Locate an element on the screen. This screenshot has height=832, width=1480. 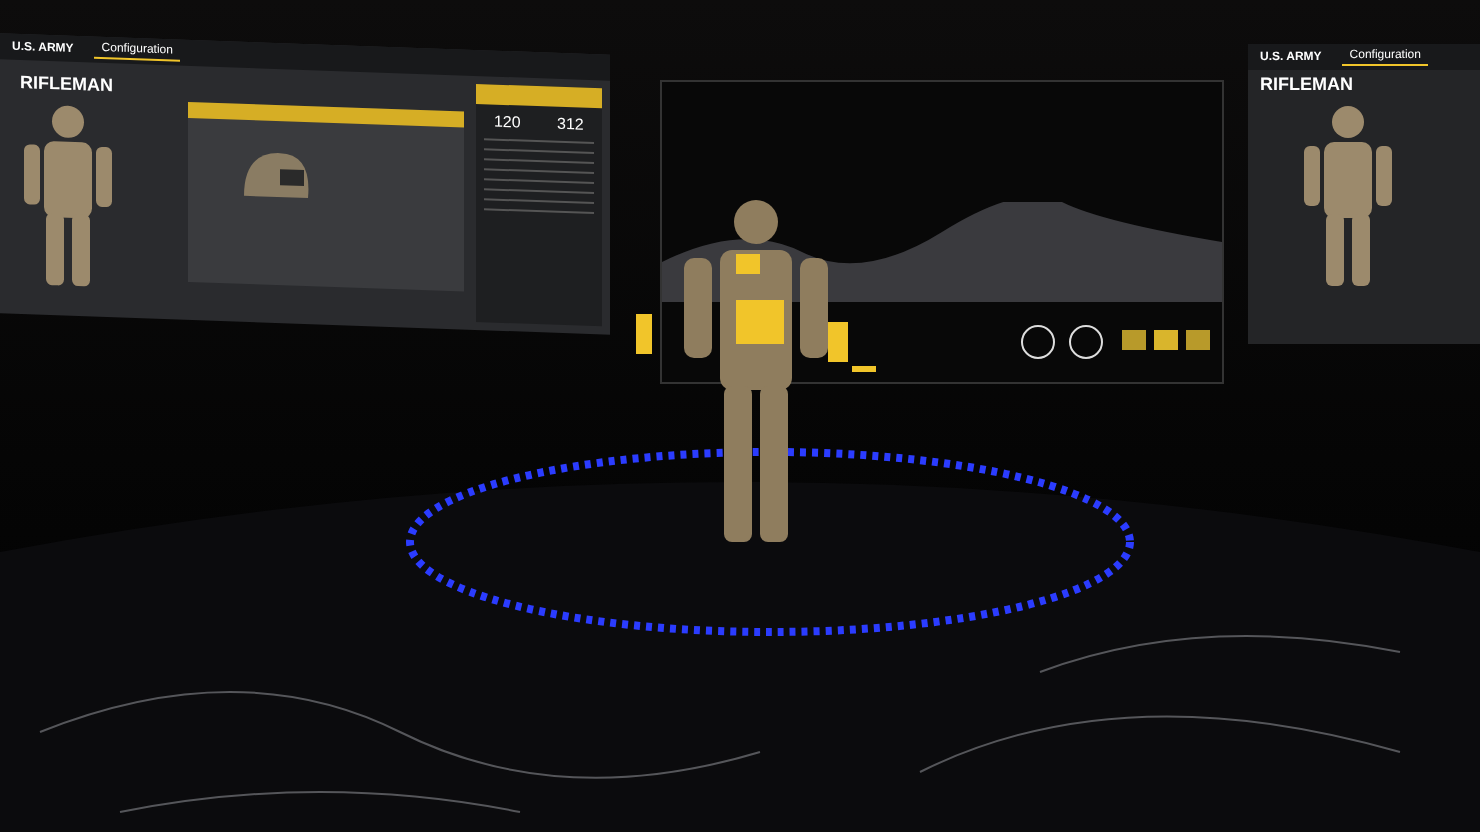
stat-value: 312 is located at coordinates (570, 124).